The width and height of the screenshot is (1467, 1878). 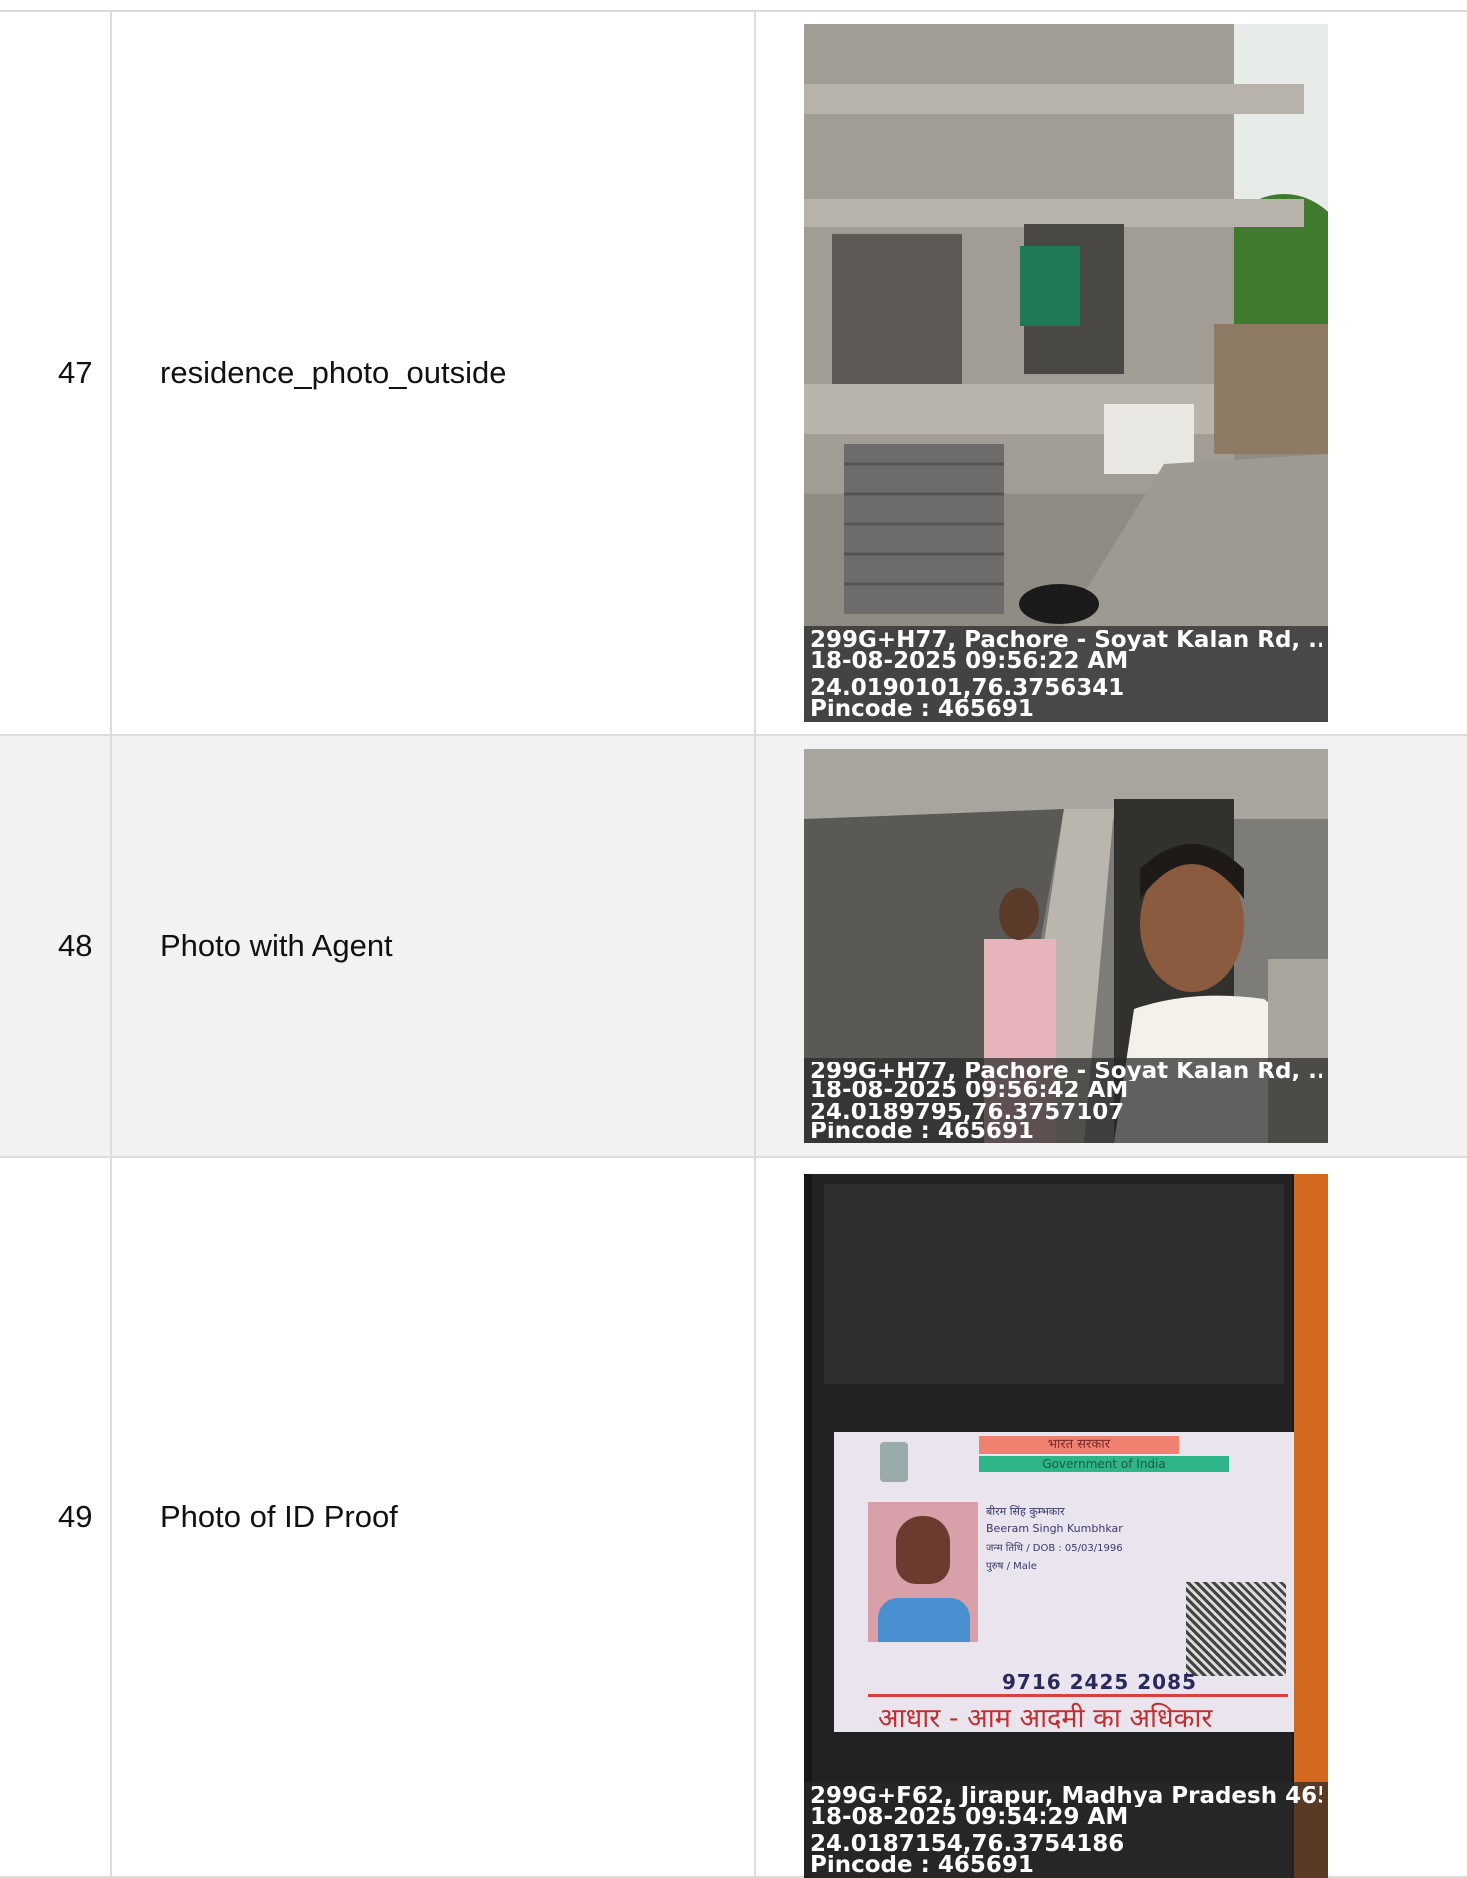 What do you see at coordinates (967, 1112) in the screenshot?
I see `stamp-coords: 24.0189795,76.3757107` at bounding box center [967, 1112].